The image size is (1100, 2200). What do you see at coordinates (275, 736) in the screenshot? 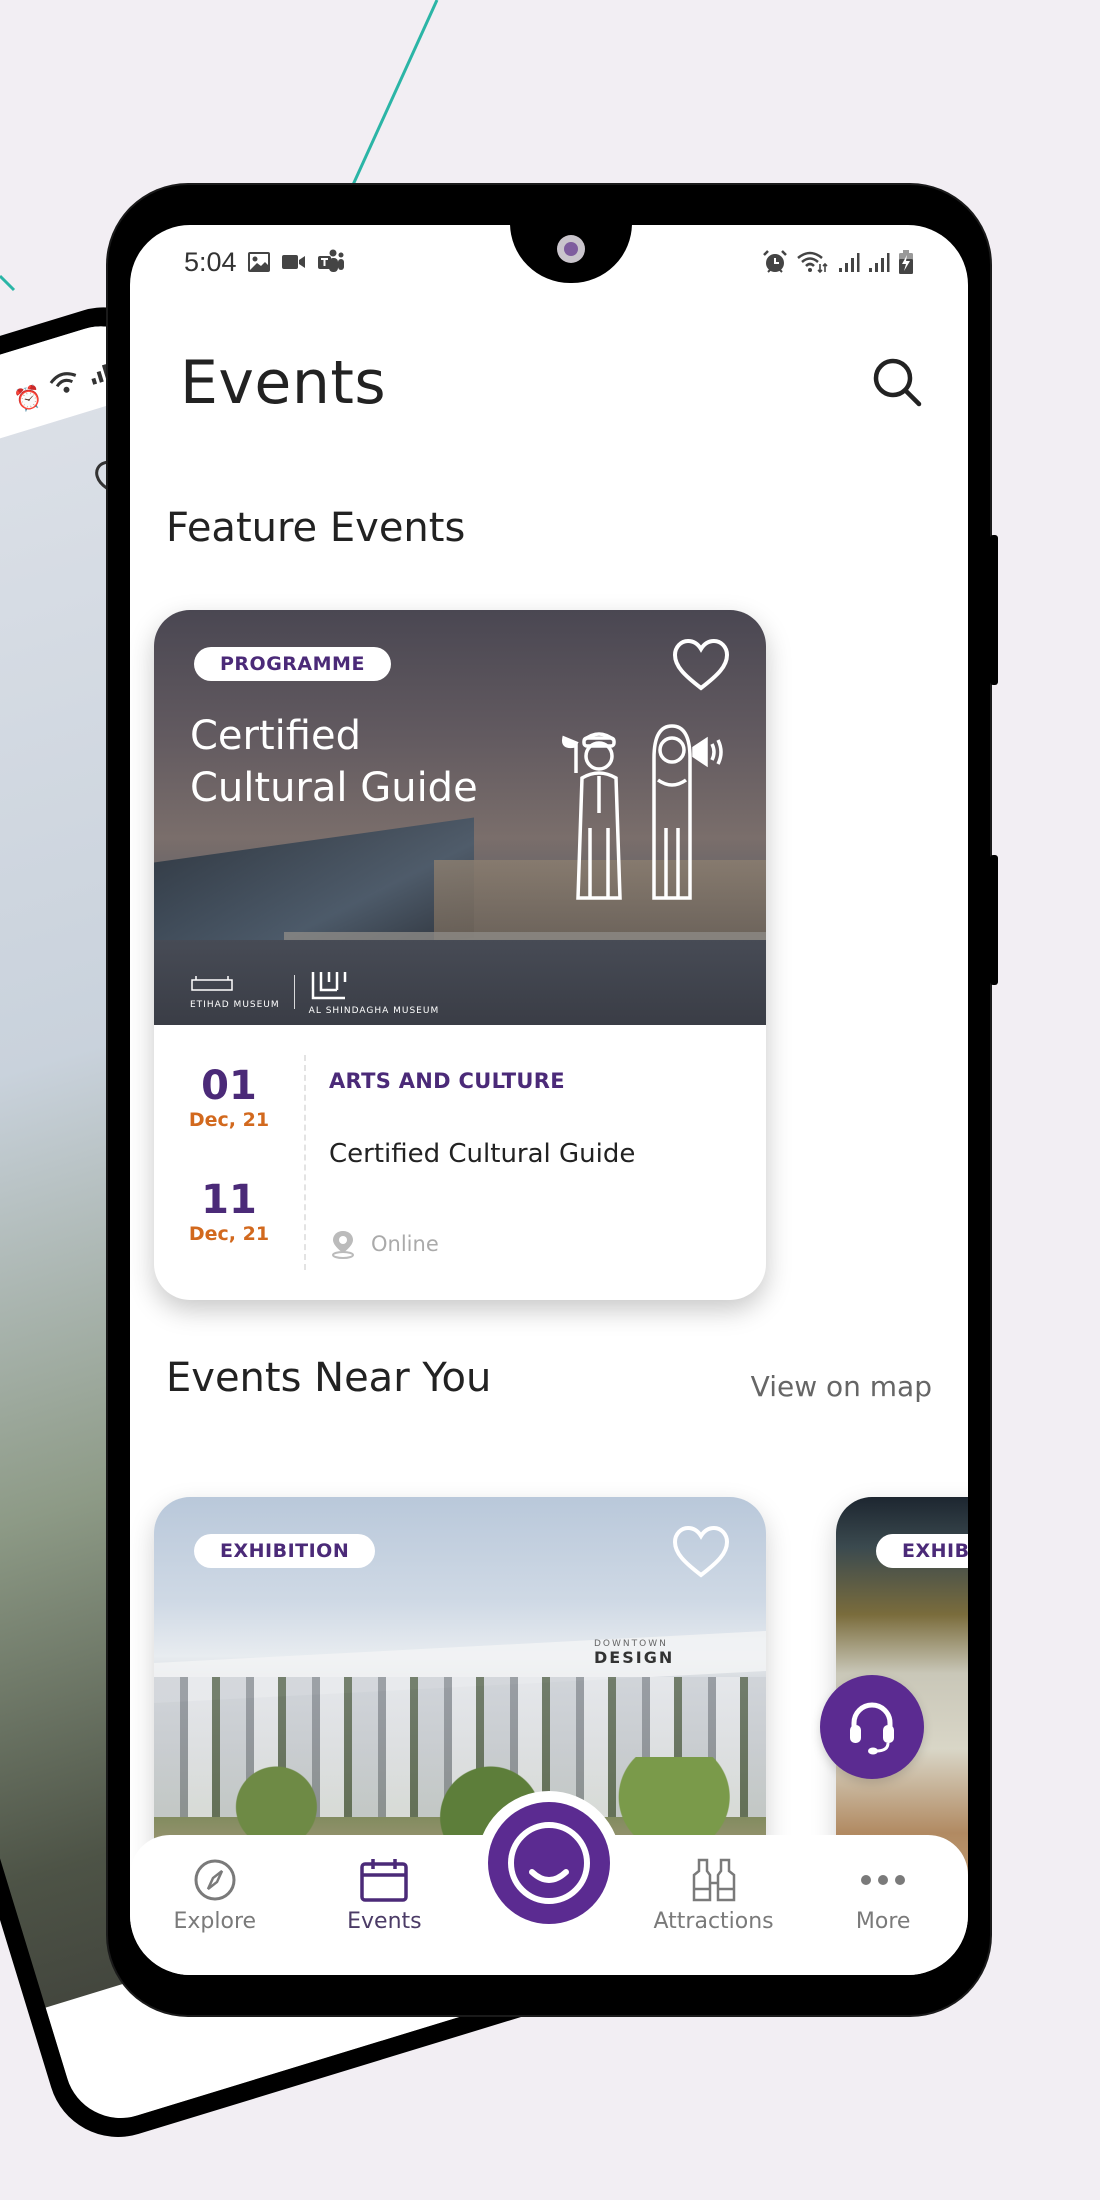
I see `featured-image-title-line: Certified` at bounding box center [275, 736].